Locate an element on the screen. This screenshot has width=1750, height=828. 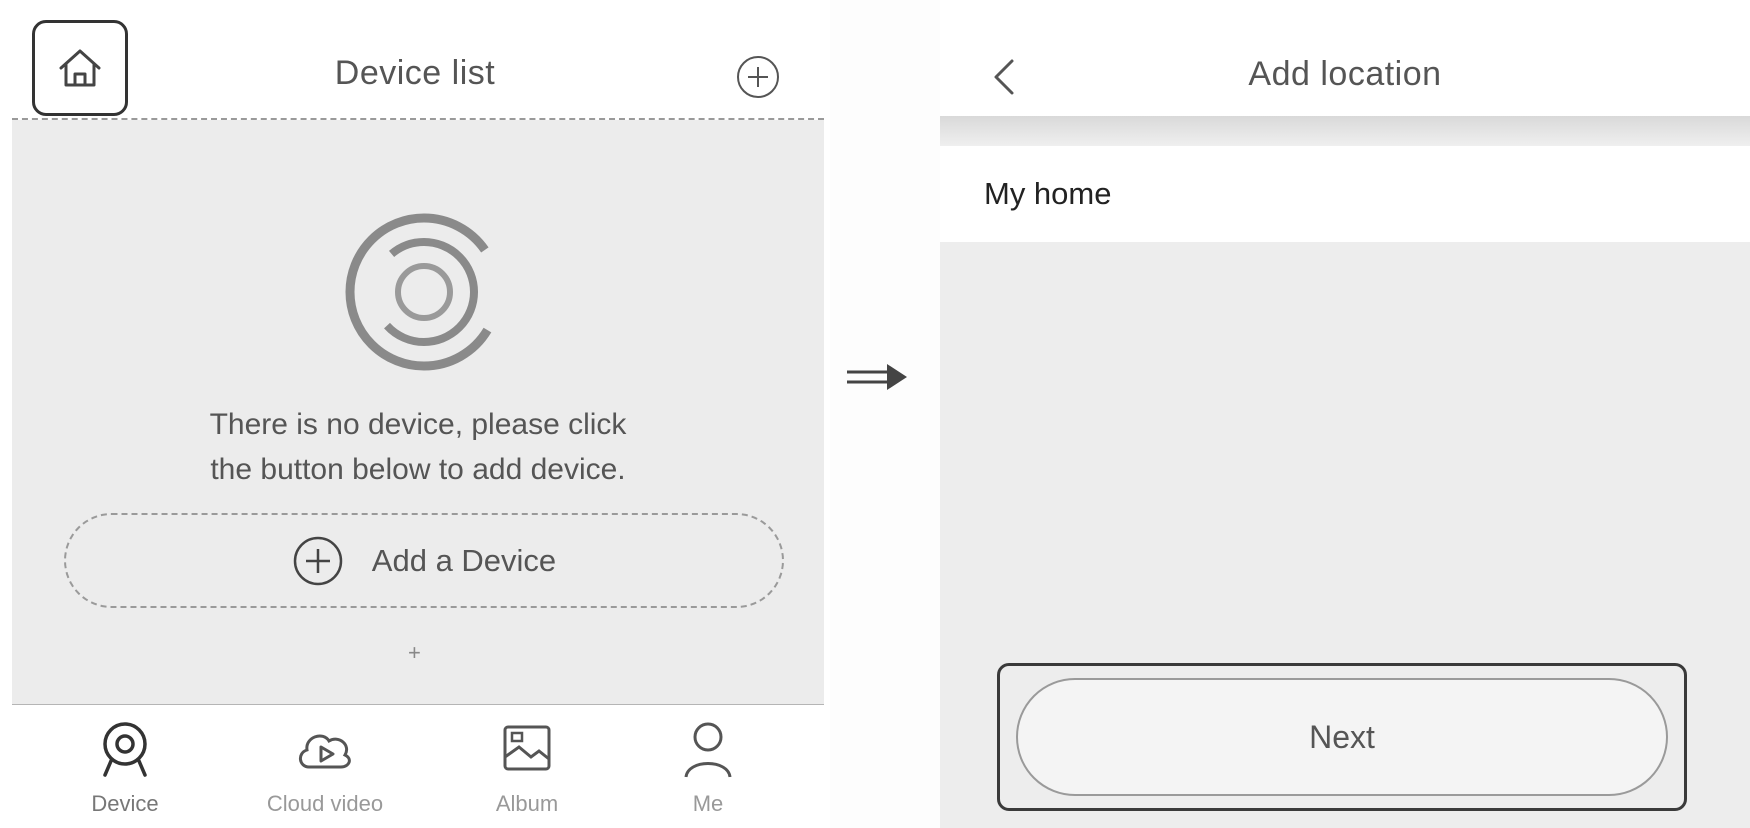
tab-label: Device is located at coordinates (125, 803).